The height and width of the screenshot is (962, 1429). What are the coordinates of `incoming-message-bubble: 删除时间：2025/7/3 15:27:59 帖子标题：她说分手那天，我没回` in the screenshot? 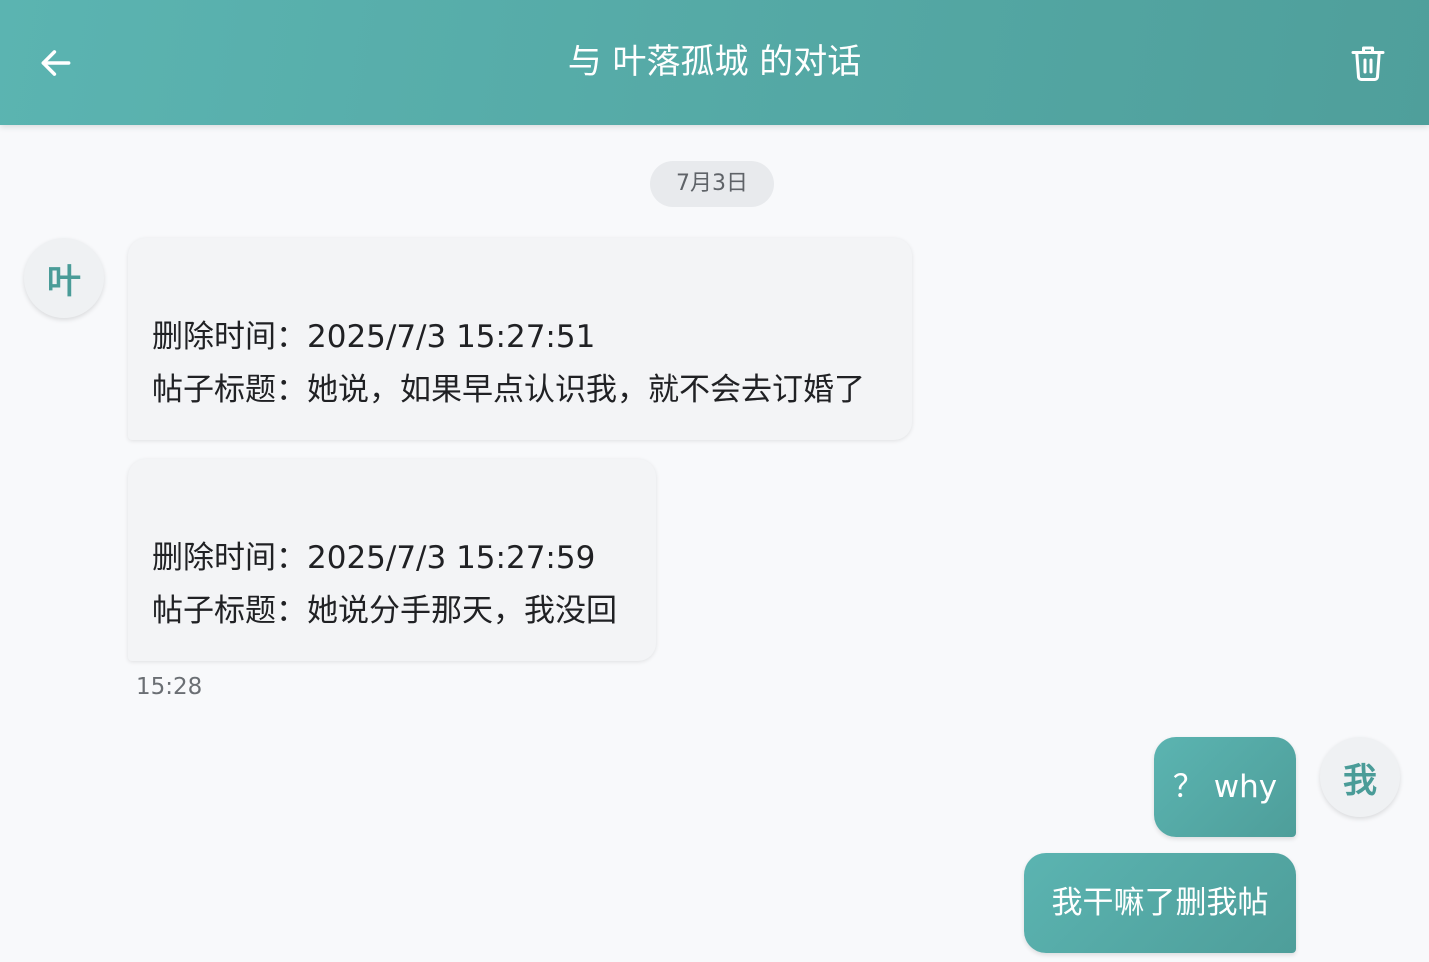 It's located at (392, 560).